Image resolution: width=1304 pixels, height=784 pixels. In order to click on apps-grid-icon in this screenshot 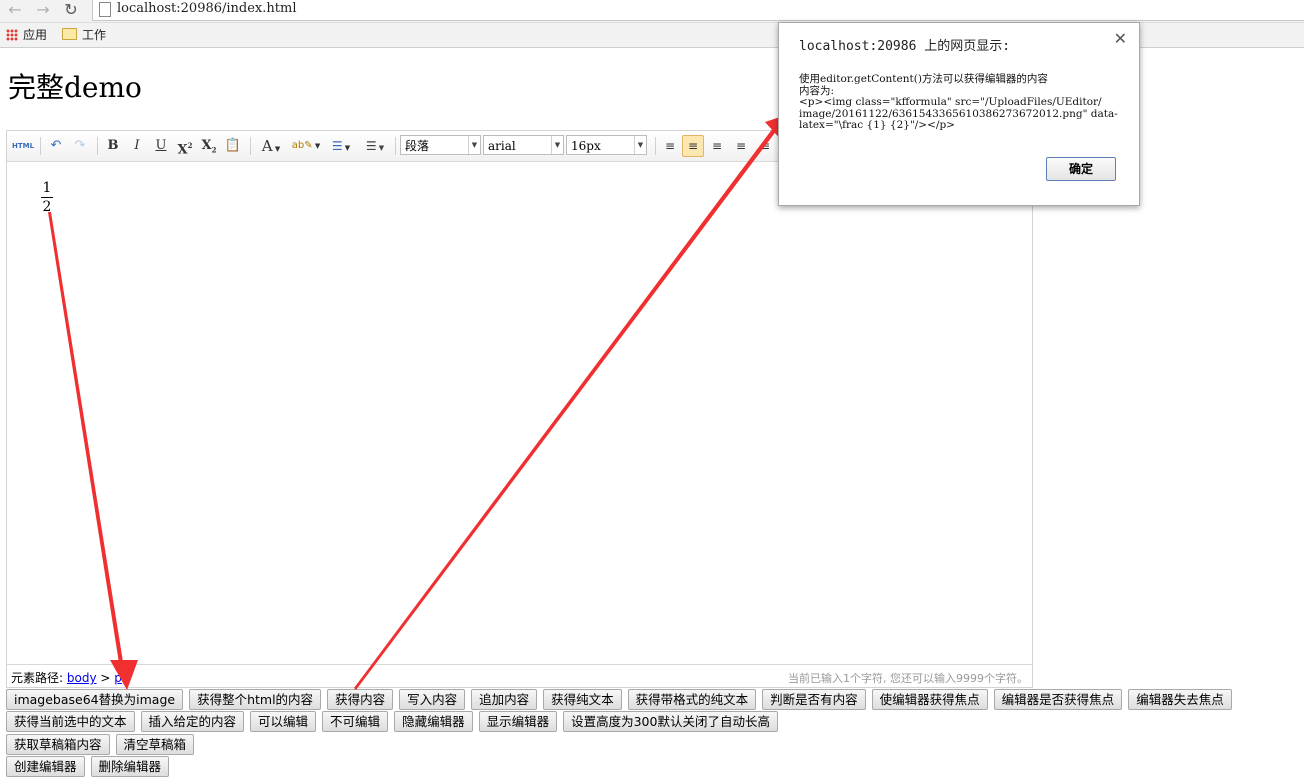, I will do `click(12, 35)`.